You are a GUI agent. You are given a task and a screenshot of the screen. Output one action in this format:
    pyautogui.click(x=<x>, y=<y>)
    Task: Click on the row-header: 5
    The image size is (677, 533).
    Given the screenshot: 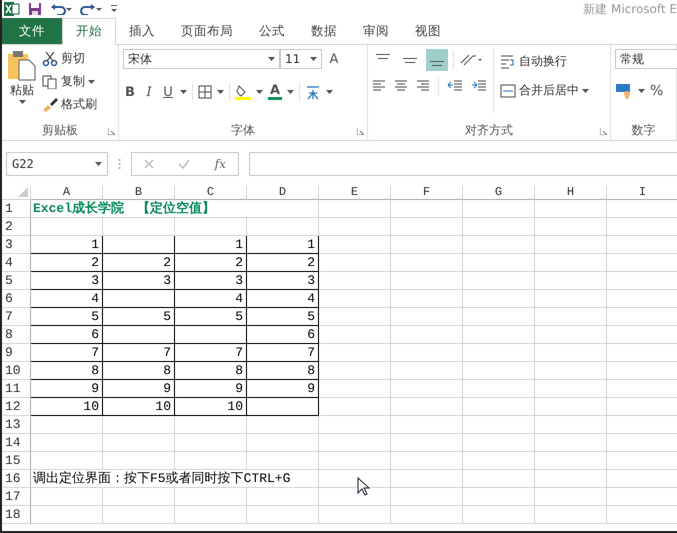 What is the action you would take?
    pyautogui.click(x=16, y=281)
    